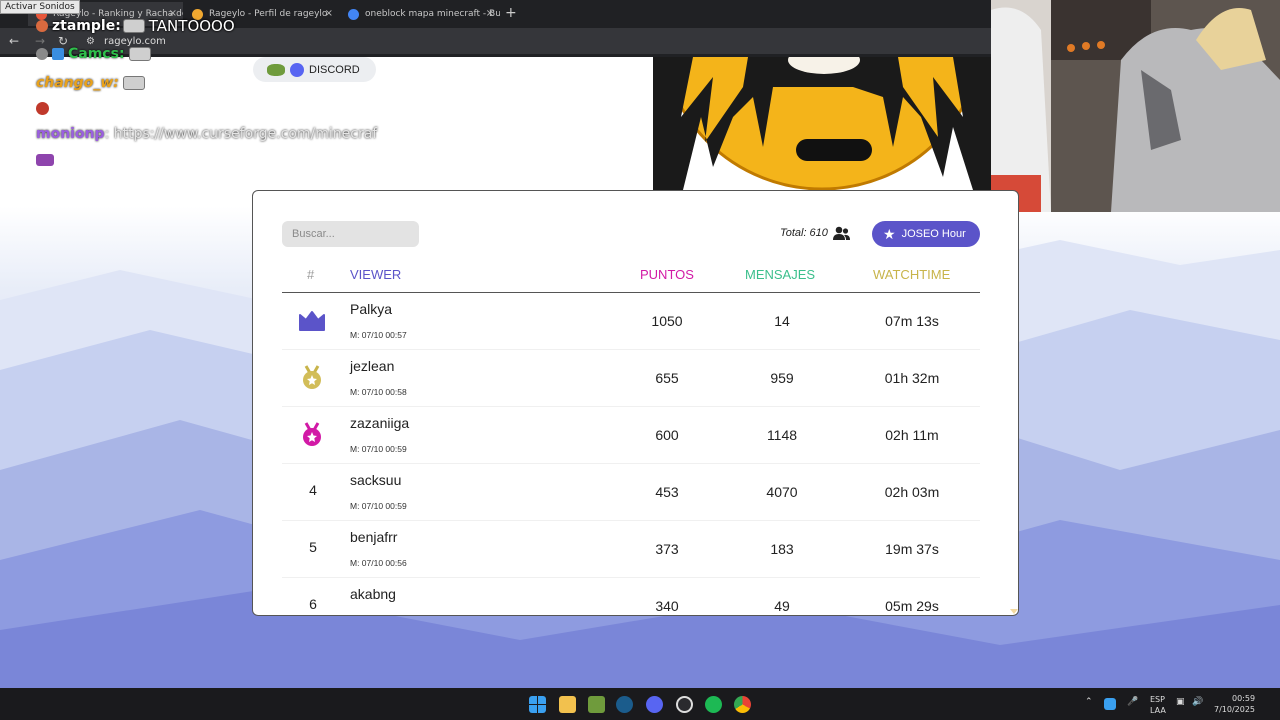  What do you see at coordinates (782, 435) in the screenshot?
I see `mensajes-cell: 1148` at bounding box center [782, 435].